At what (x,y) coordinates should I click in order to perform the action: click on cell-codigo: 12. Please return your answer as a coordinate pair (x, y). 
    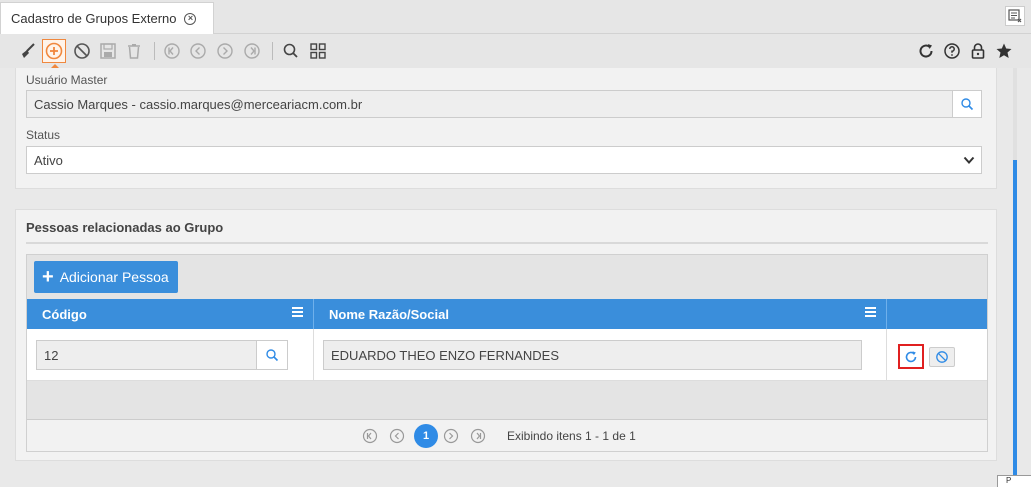
    Looking at the image, I should click on (170, 355).